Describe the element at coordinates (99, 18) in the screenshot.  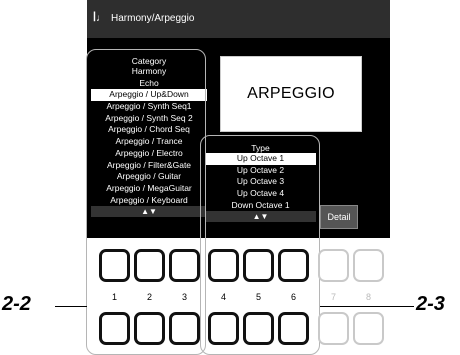
I see `music-score-icon: ꟾ♩` at that location.